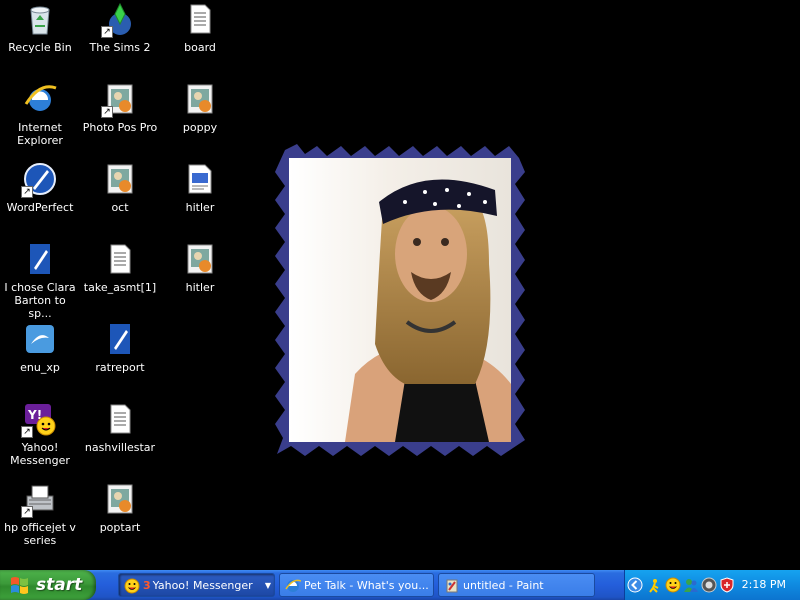  What do you see at coordinates (200, 179) in the screenshot?
I see `web-page-icon` at bounding box center [200, 179].